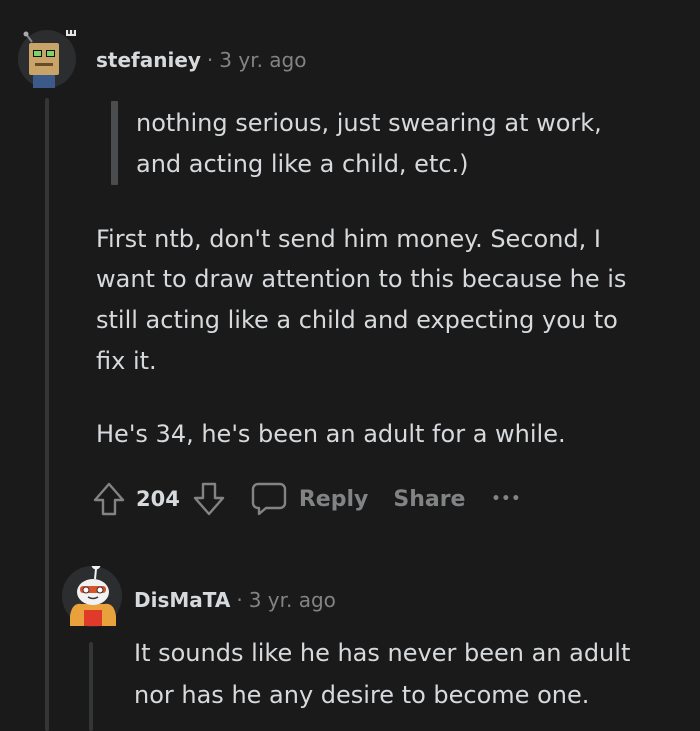 The height and width of the screenshot is (731, 700). I want to click on snoo-superhero-avatar-icon, so click(93, 596).